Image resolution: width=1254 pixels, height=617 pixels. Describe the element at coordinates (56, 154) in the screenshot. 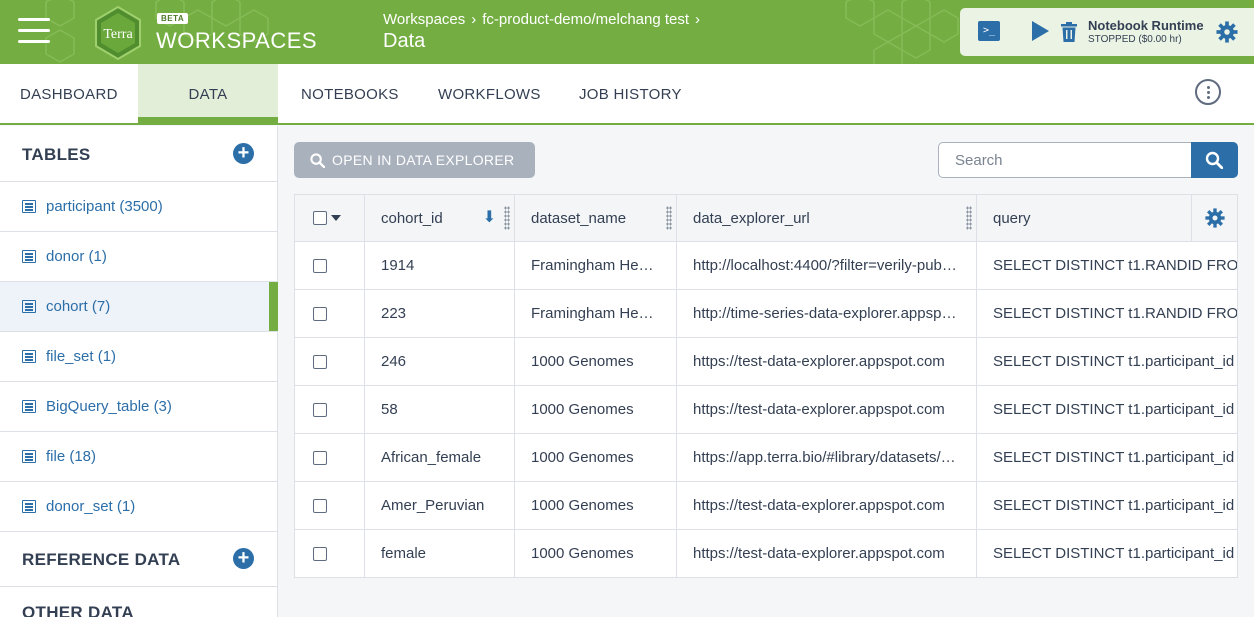

I see `tables-title: TABLES` at that location.